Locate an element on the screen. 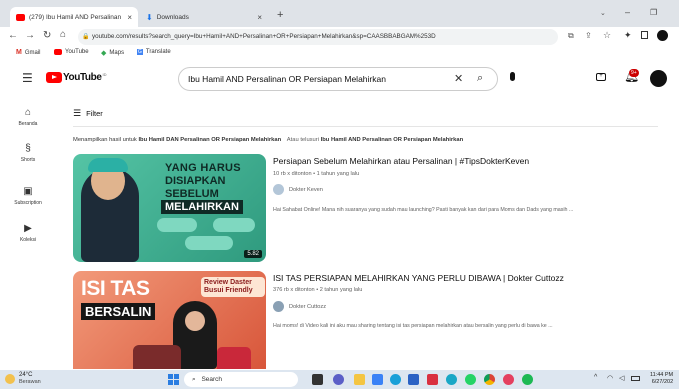 The height and width of the screenshot is (389, 679). menu-icon: ☰ is located at coordinates (27, 78).